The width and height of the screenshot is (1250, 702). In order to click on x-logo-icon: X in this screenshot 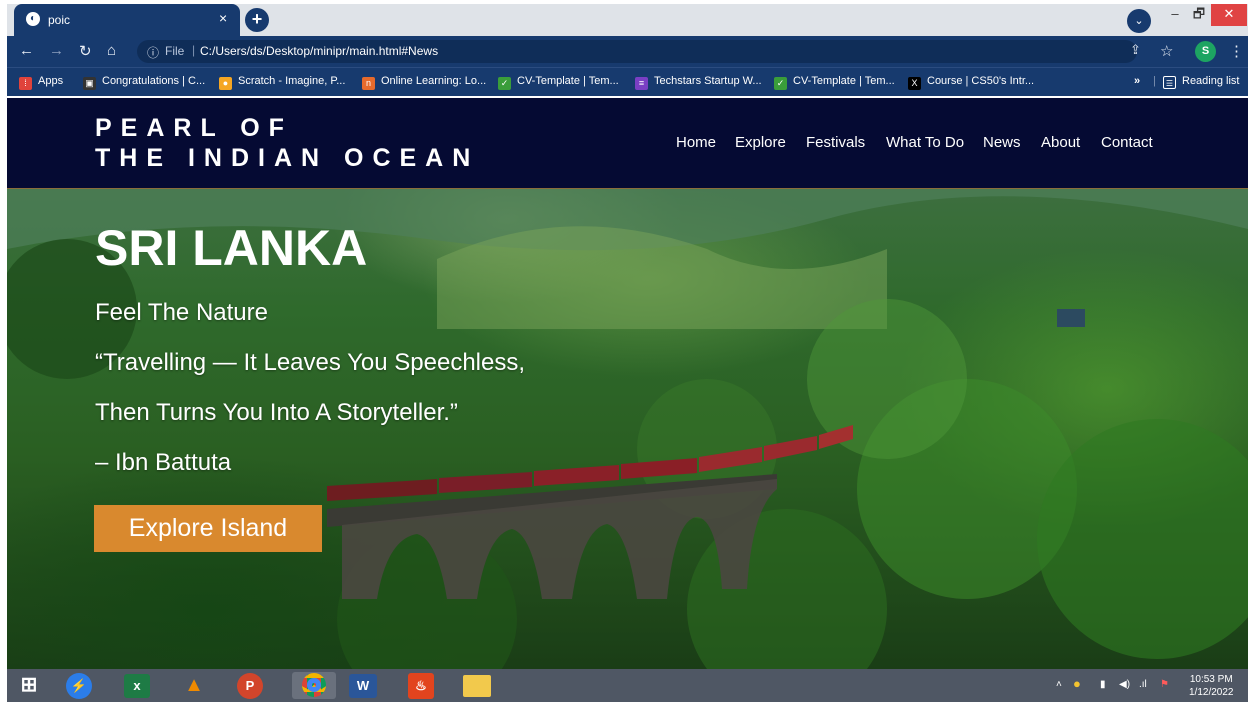, I will do `click(914, 83)`.